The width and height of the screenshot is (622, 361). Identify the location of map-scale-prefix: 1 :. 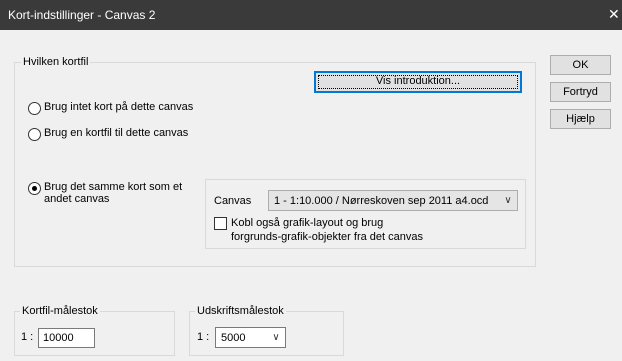
(27, 337).